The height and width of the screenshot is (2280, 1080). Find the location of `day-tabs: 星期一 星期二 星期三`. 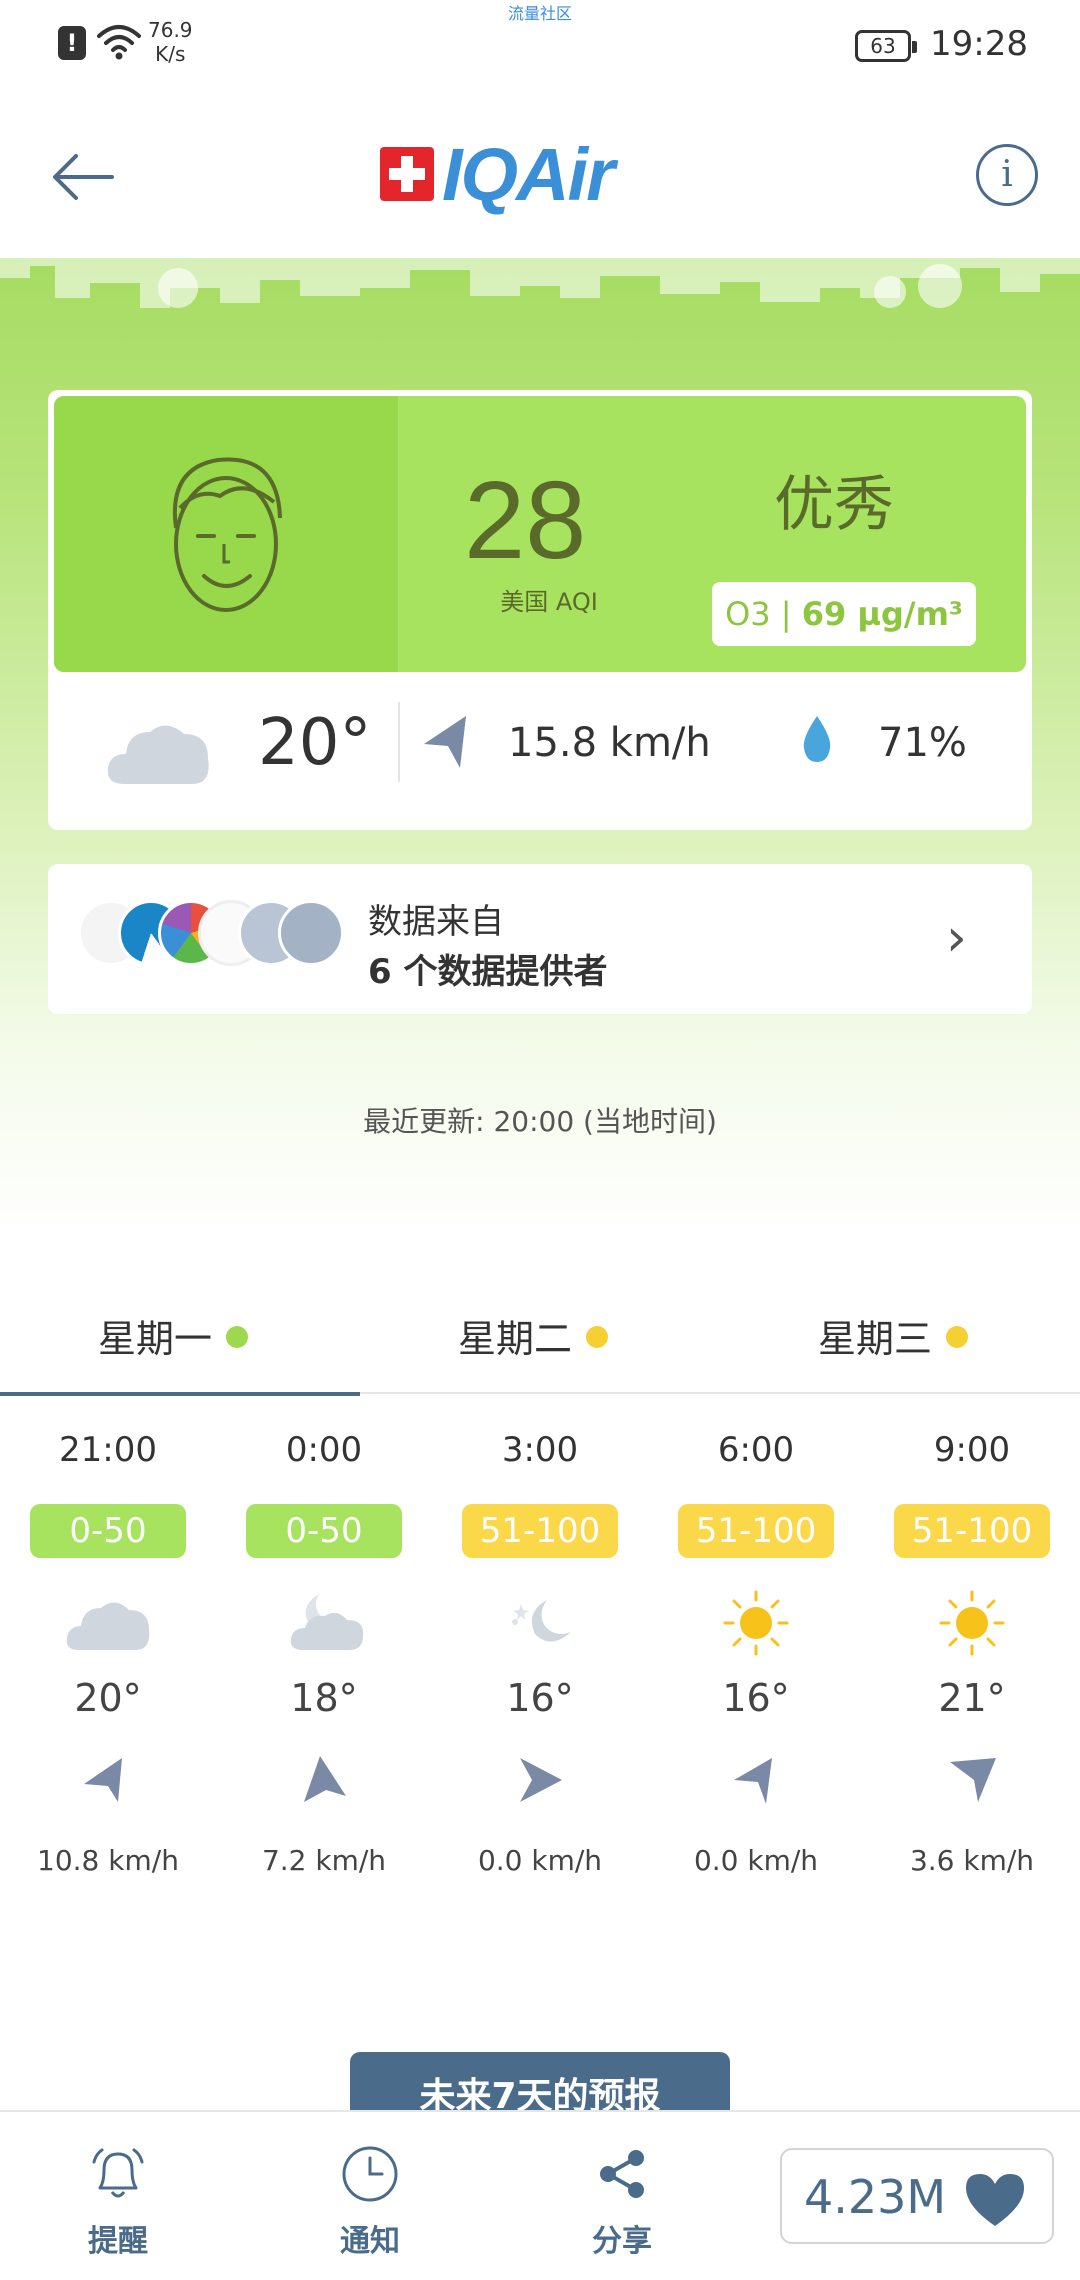

day-tabs: 星期一 星期二 星期三 is located at coordinates (540, 1332).